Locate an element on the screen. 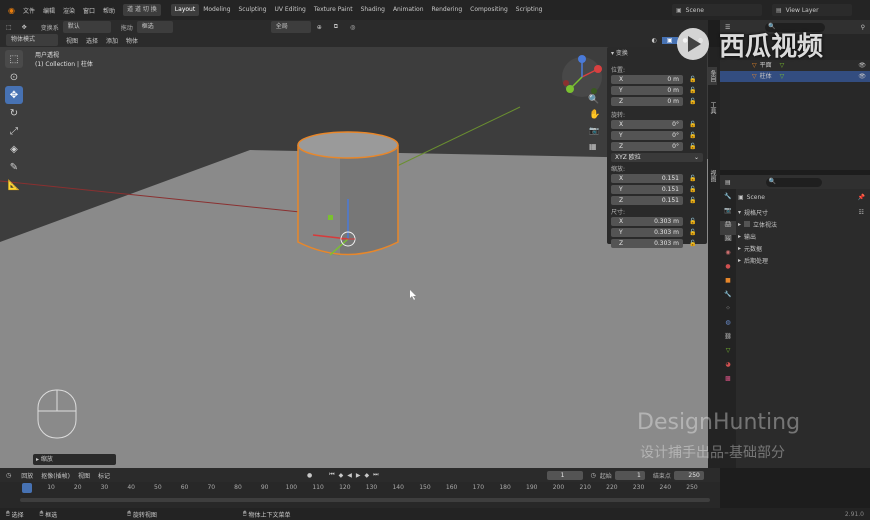 This screenshot has height=520, width=870. rotation-mode-dropdown: XYZ 欧拉 ⌄ is located at coordinates (657, 157).